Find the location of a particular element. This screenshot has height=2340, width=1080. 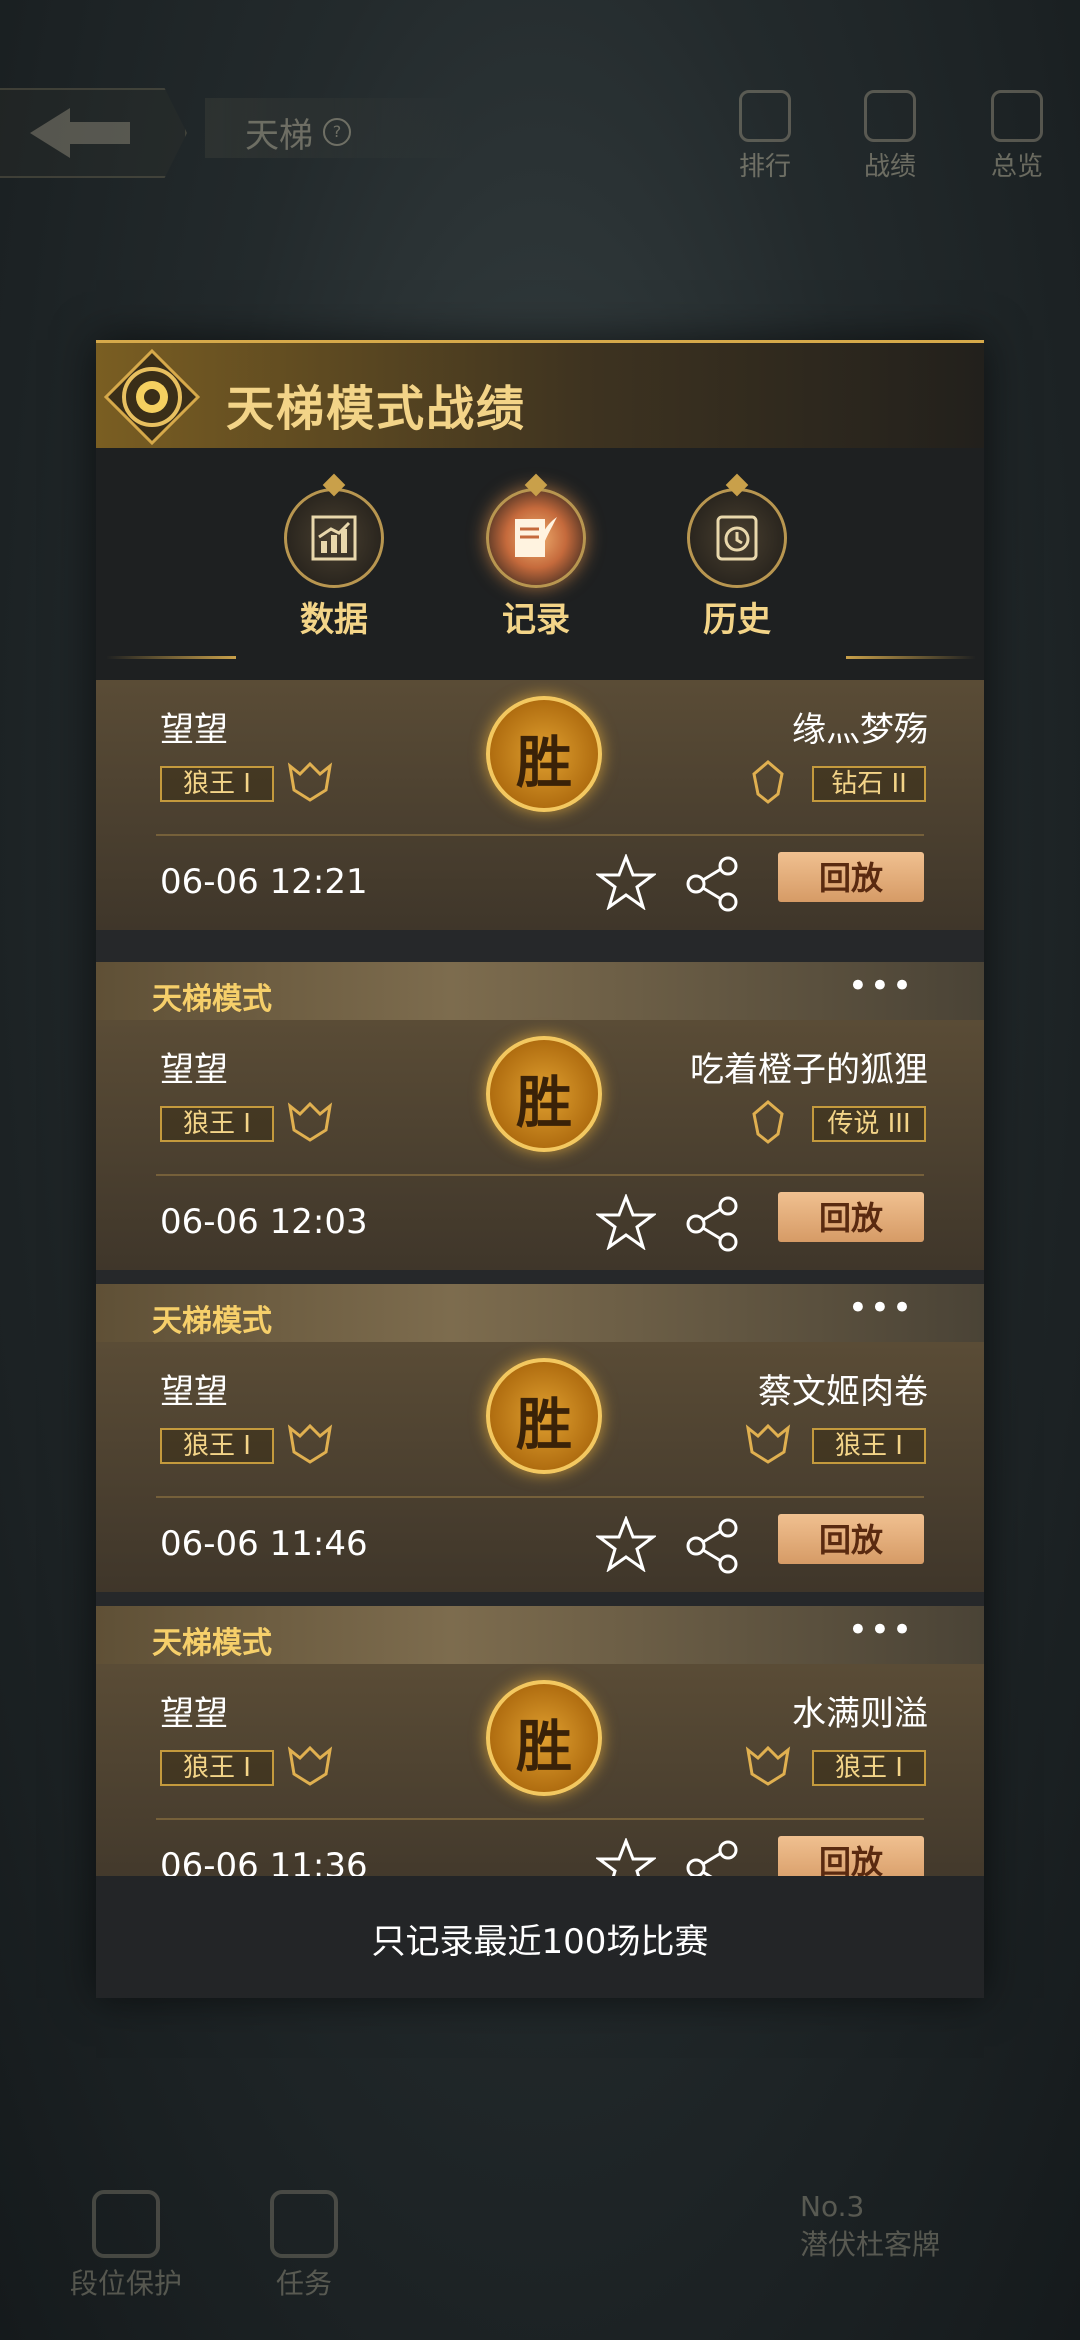

page-title: 天梯 ? is located at coordinates (335, 128).